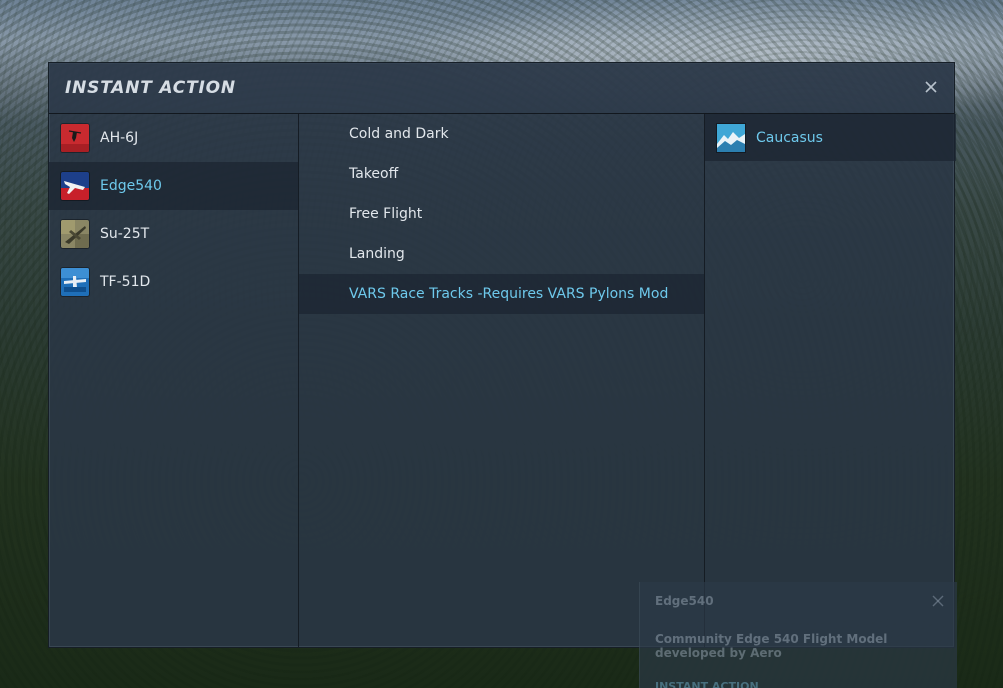 This screenshot has width=1003, height=688. I want to click on map-item-caucasus: Caucasus, so click(830, 137).